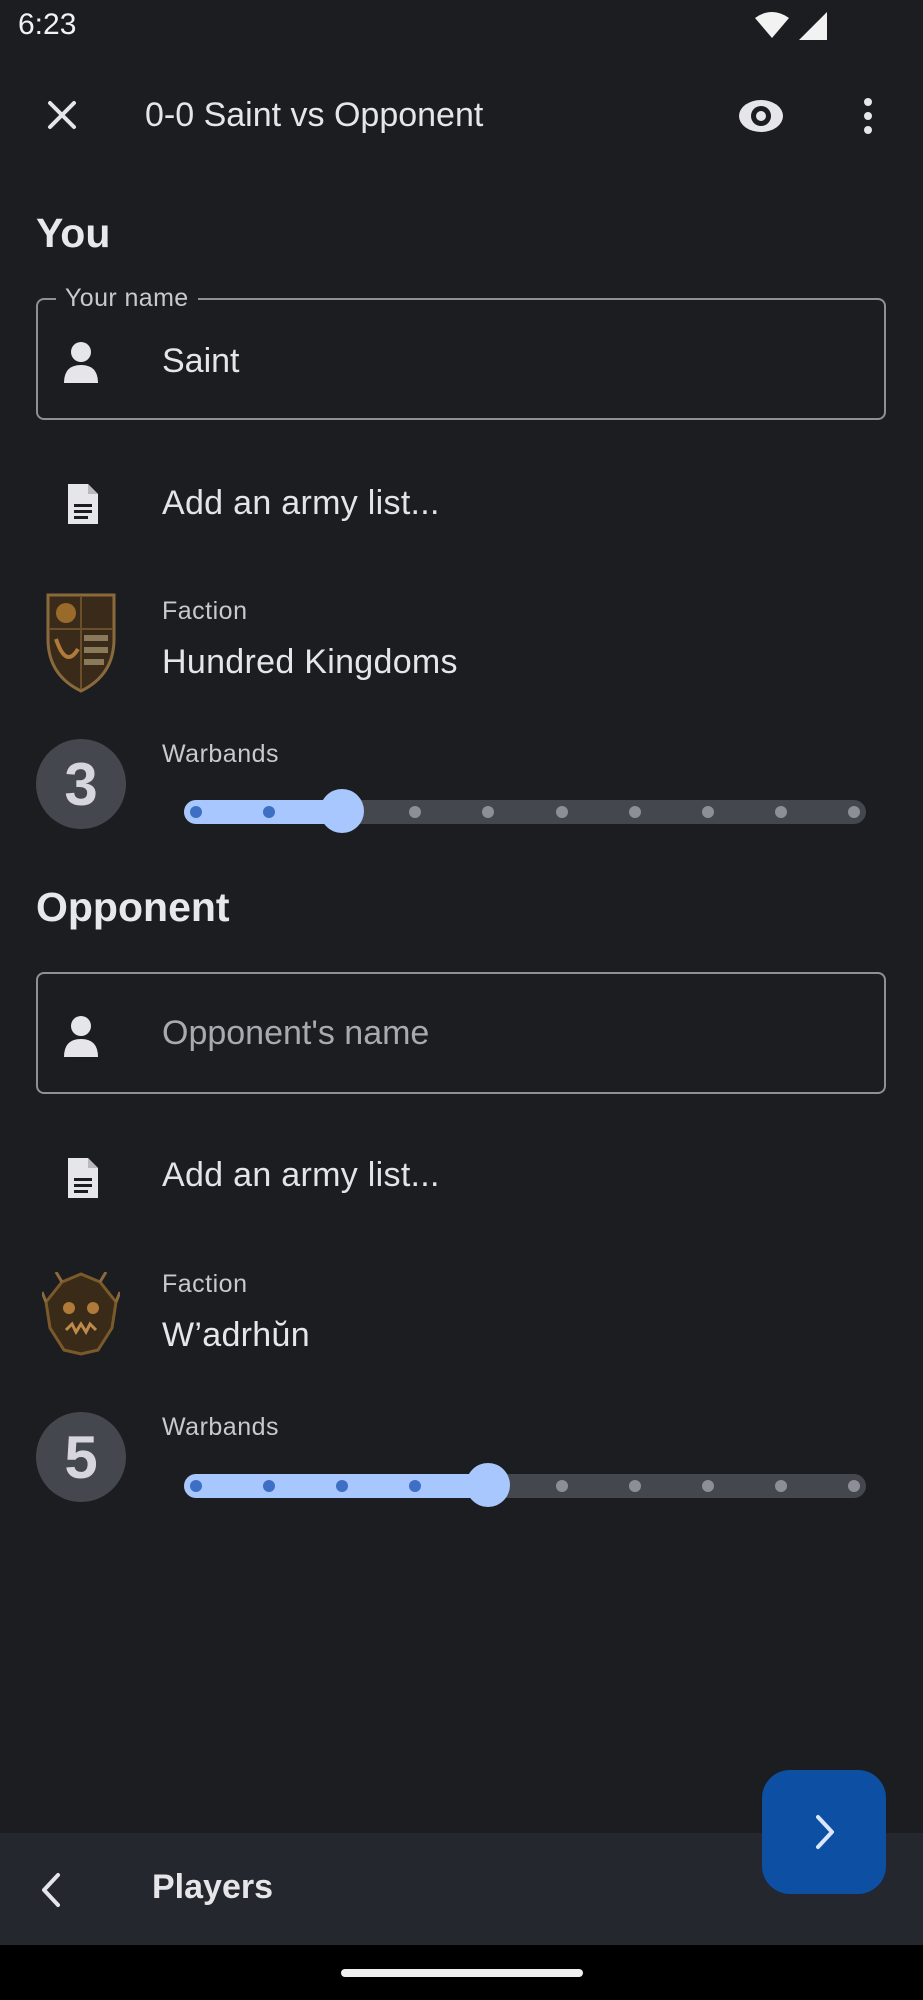 The image size is (923, 2000). I want to click on more-options-button, so click(868, 116).